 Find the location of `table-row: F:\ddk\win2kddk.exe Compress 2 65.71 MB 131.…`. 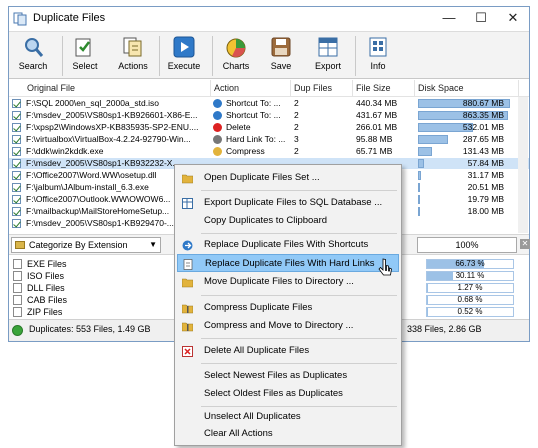

table-row: F:\ddk\win2kddk.exe Compress 2 65.71 MB 131.… is located at coordinates (269, 151).